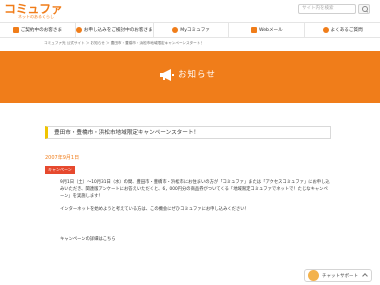 Image resolution: width=380 pixels, height=285 pixels. I want to click on chat-support-button: チャットサポート, so click(338, 275).